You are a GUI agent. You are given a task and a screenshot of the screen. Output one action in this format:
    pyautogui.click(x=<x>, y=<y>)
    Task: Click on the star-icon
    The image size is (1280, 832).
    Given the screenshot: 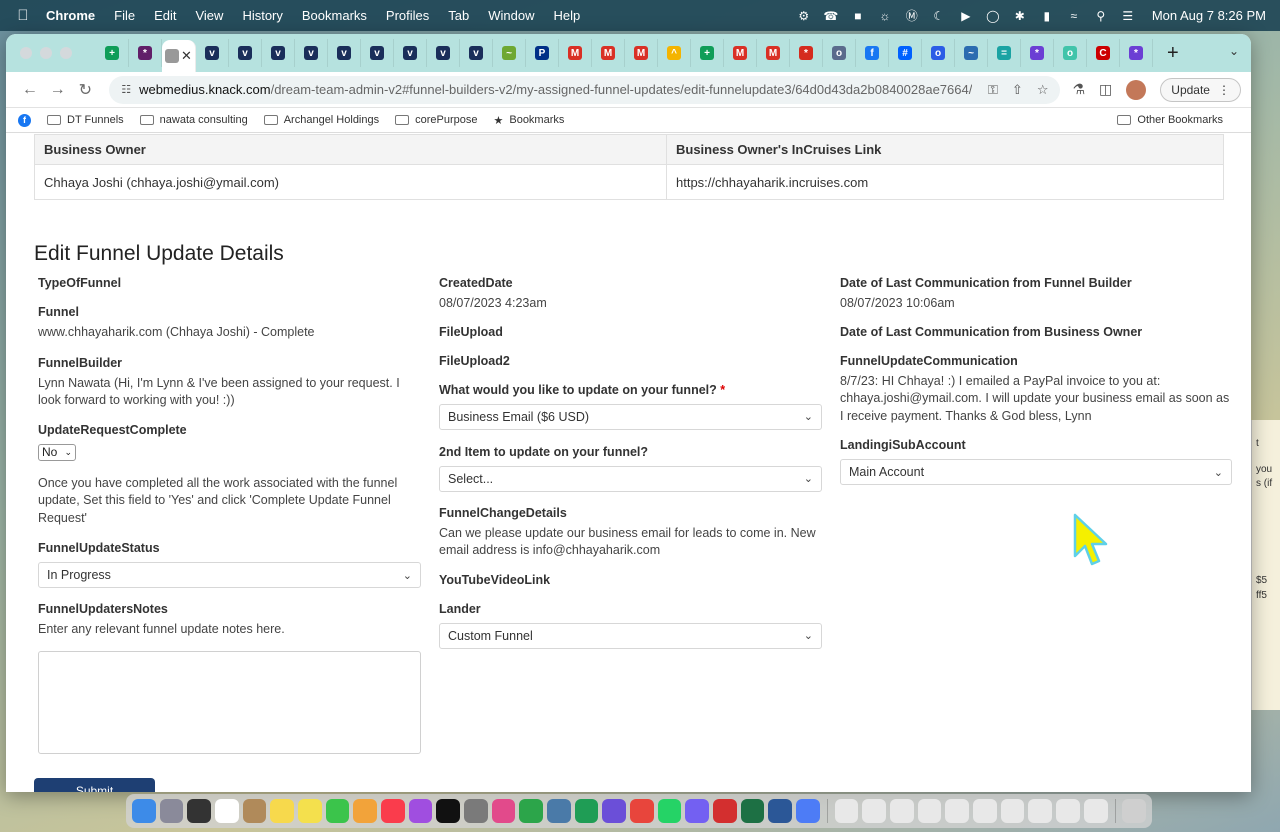 What is the action you would take?
    pyautogui.click(x=614, y=811)
    